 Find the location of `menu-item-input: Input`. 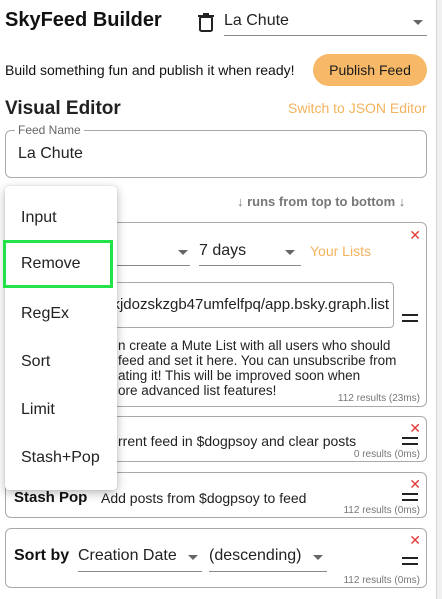

menu-item-input: Input is located at coordinates (61, 218).